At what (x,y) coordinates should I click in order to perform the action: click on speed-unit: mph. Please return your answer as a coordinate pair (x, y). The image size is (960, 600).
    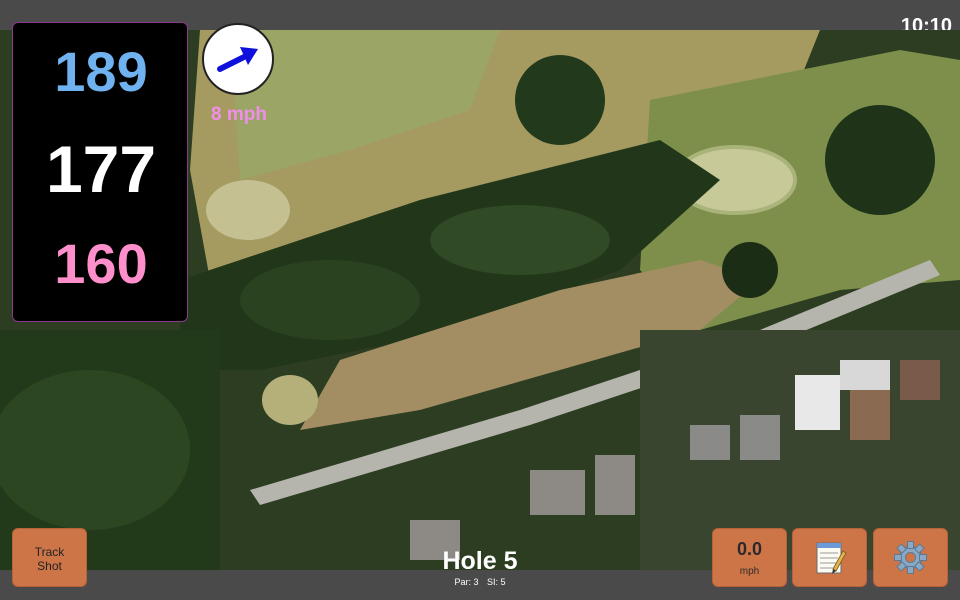
    Looking at the image, I should click on (749, 571).